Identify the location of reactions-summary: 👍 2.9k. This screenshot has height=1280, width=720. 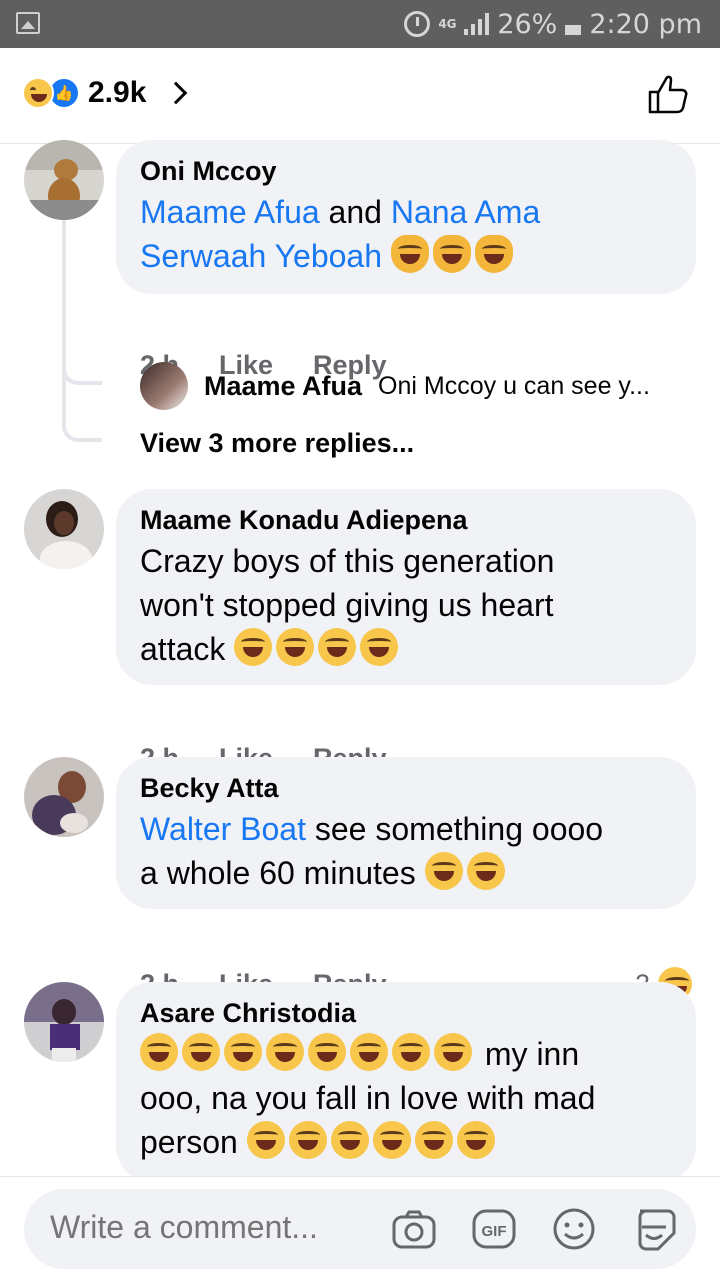
(105, 93).